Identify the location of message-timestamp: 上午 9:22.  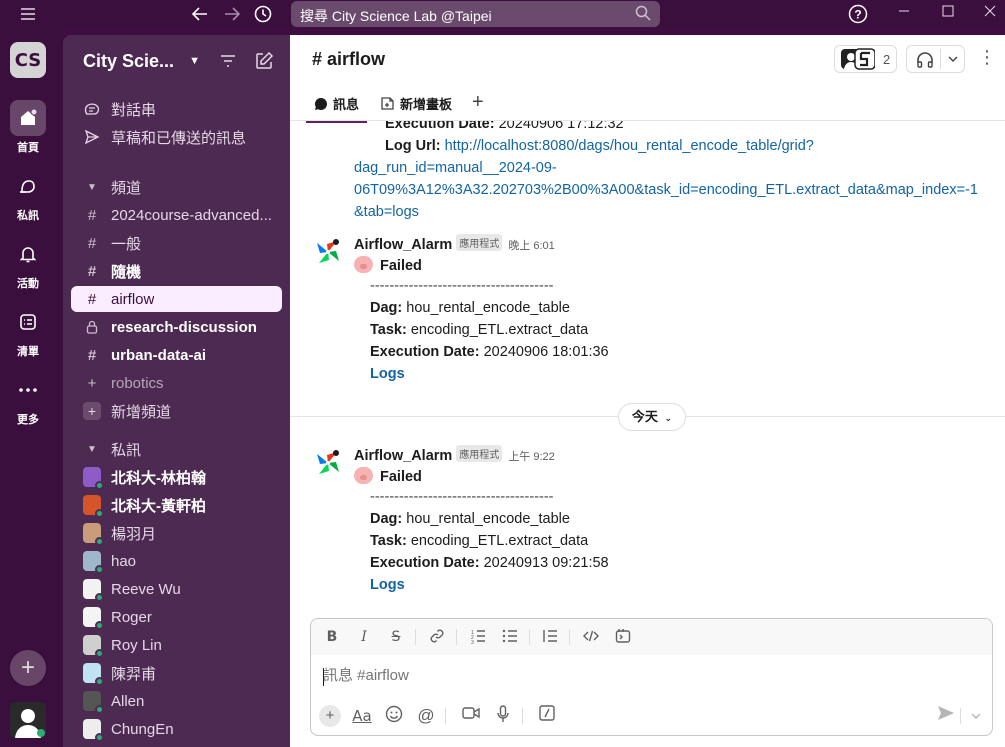
(531, 457).